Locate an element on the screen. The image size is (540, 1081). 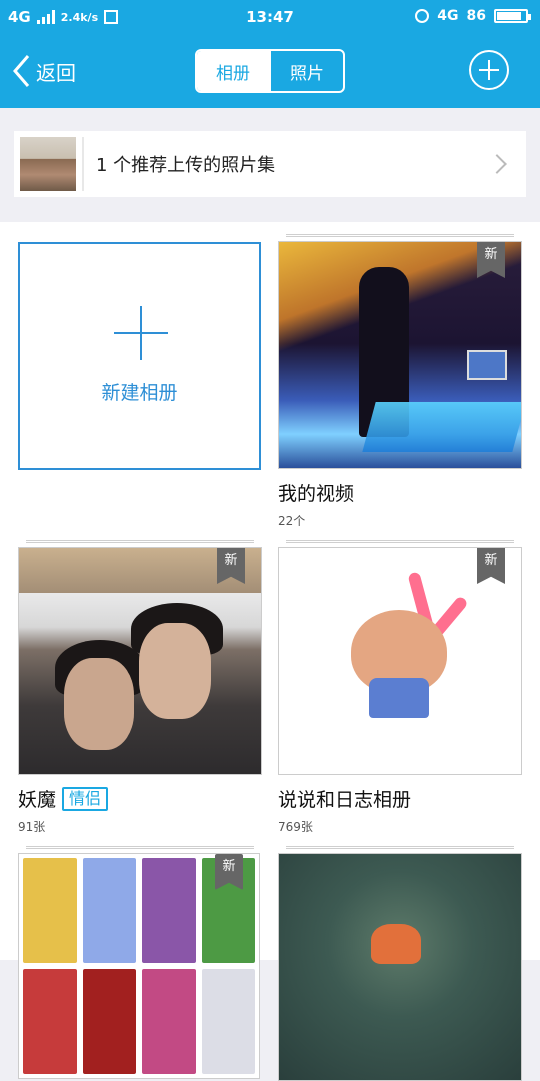
recommend-thumbnail is located at coordinates (48, 164).